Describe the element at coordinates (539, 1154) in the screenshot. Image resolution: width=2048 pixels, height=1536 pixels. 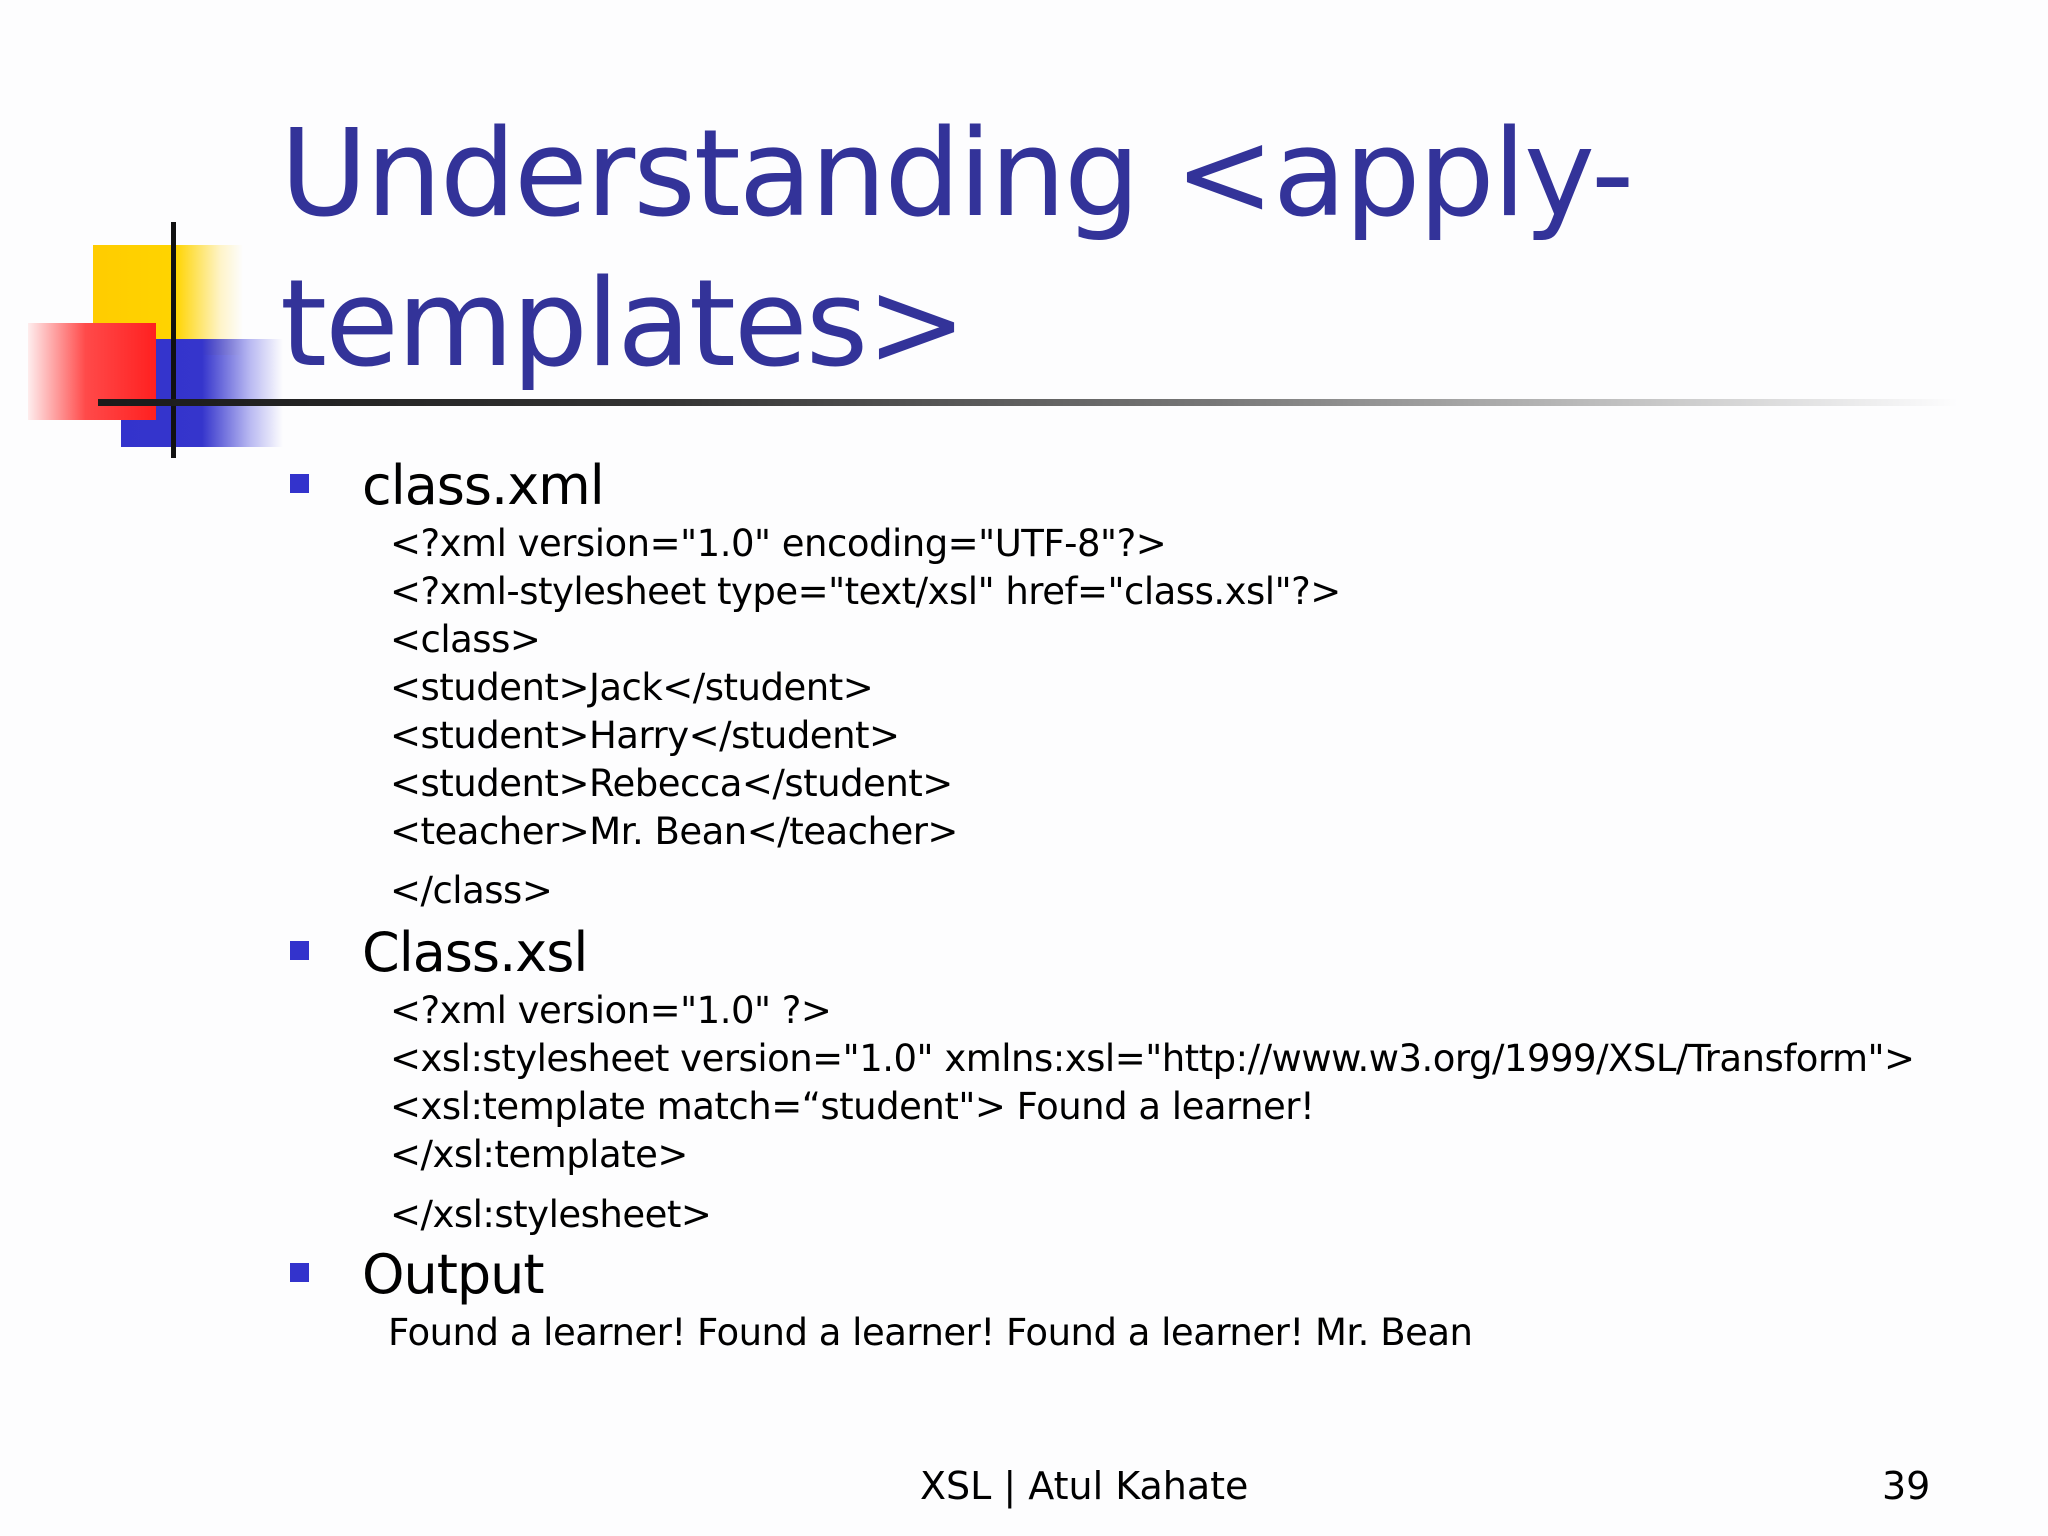
I see `code-line: </xsl:template>` at that location.